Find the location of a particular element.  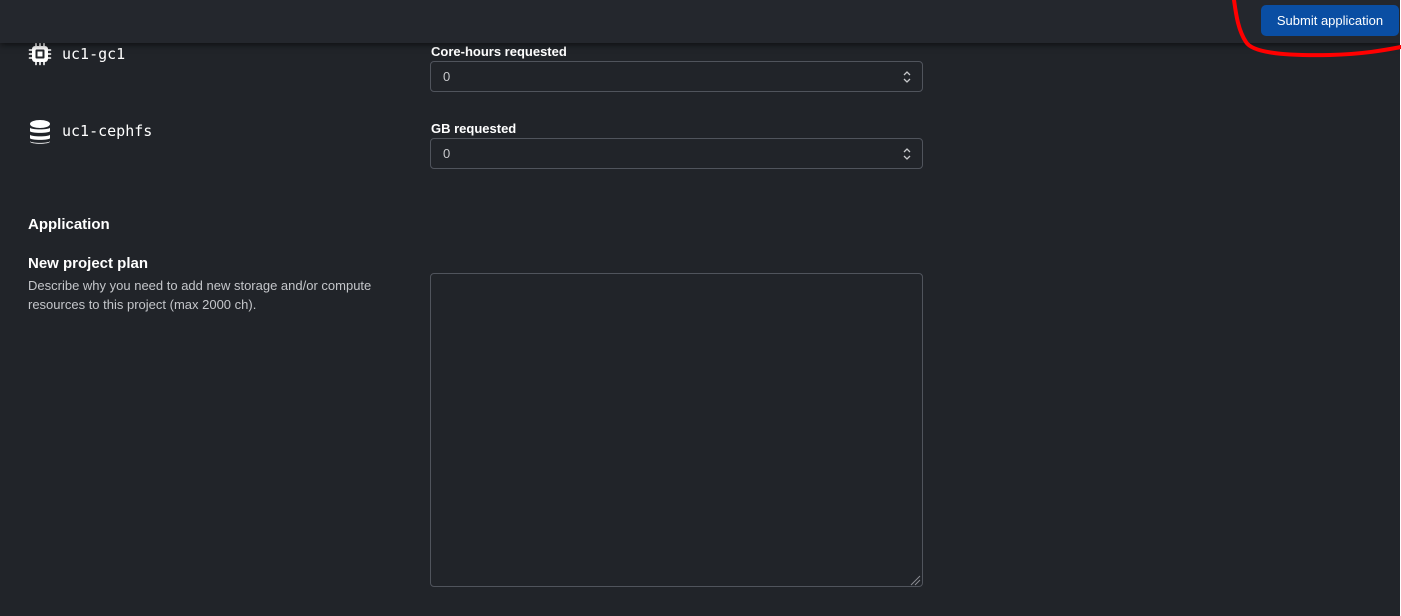

core-hours-label: Core-hours requested is located at coordinates (499, 51).